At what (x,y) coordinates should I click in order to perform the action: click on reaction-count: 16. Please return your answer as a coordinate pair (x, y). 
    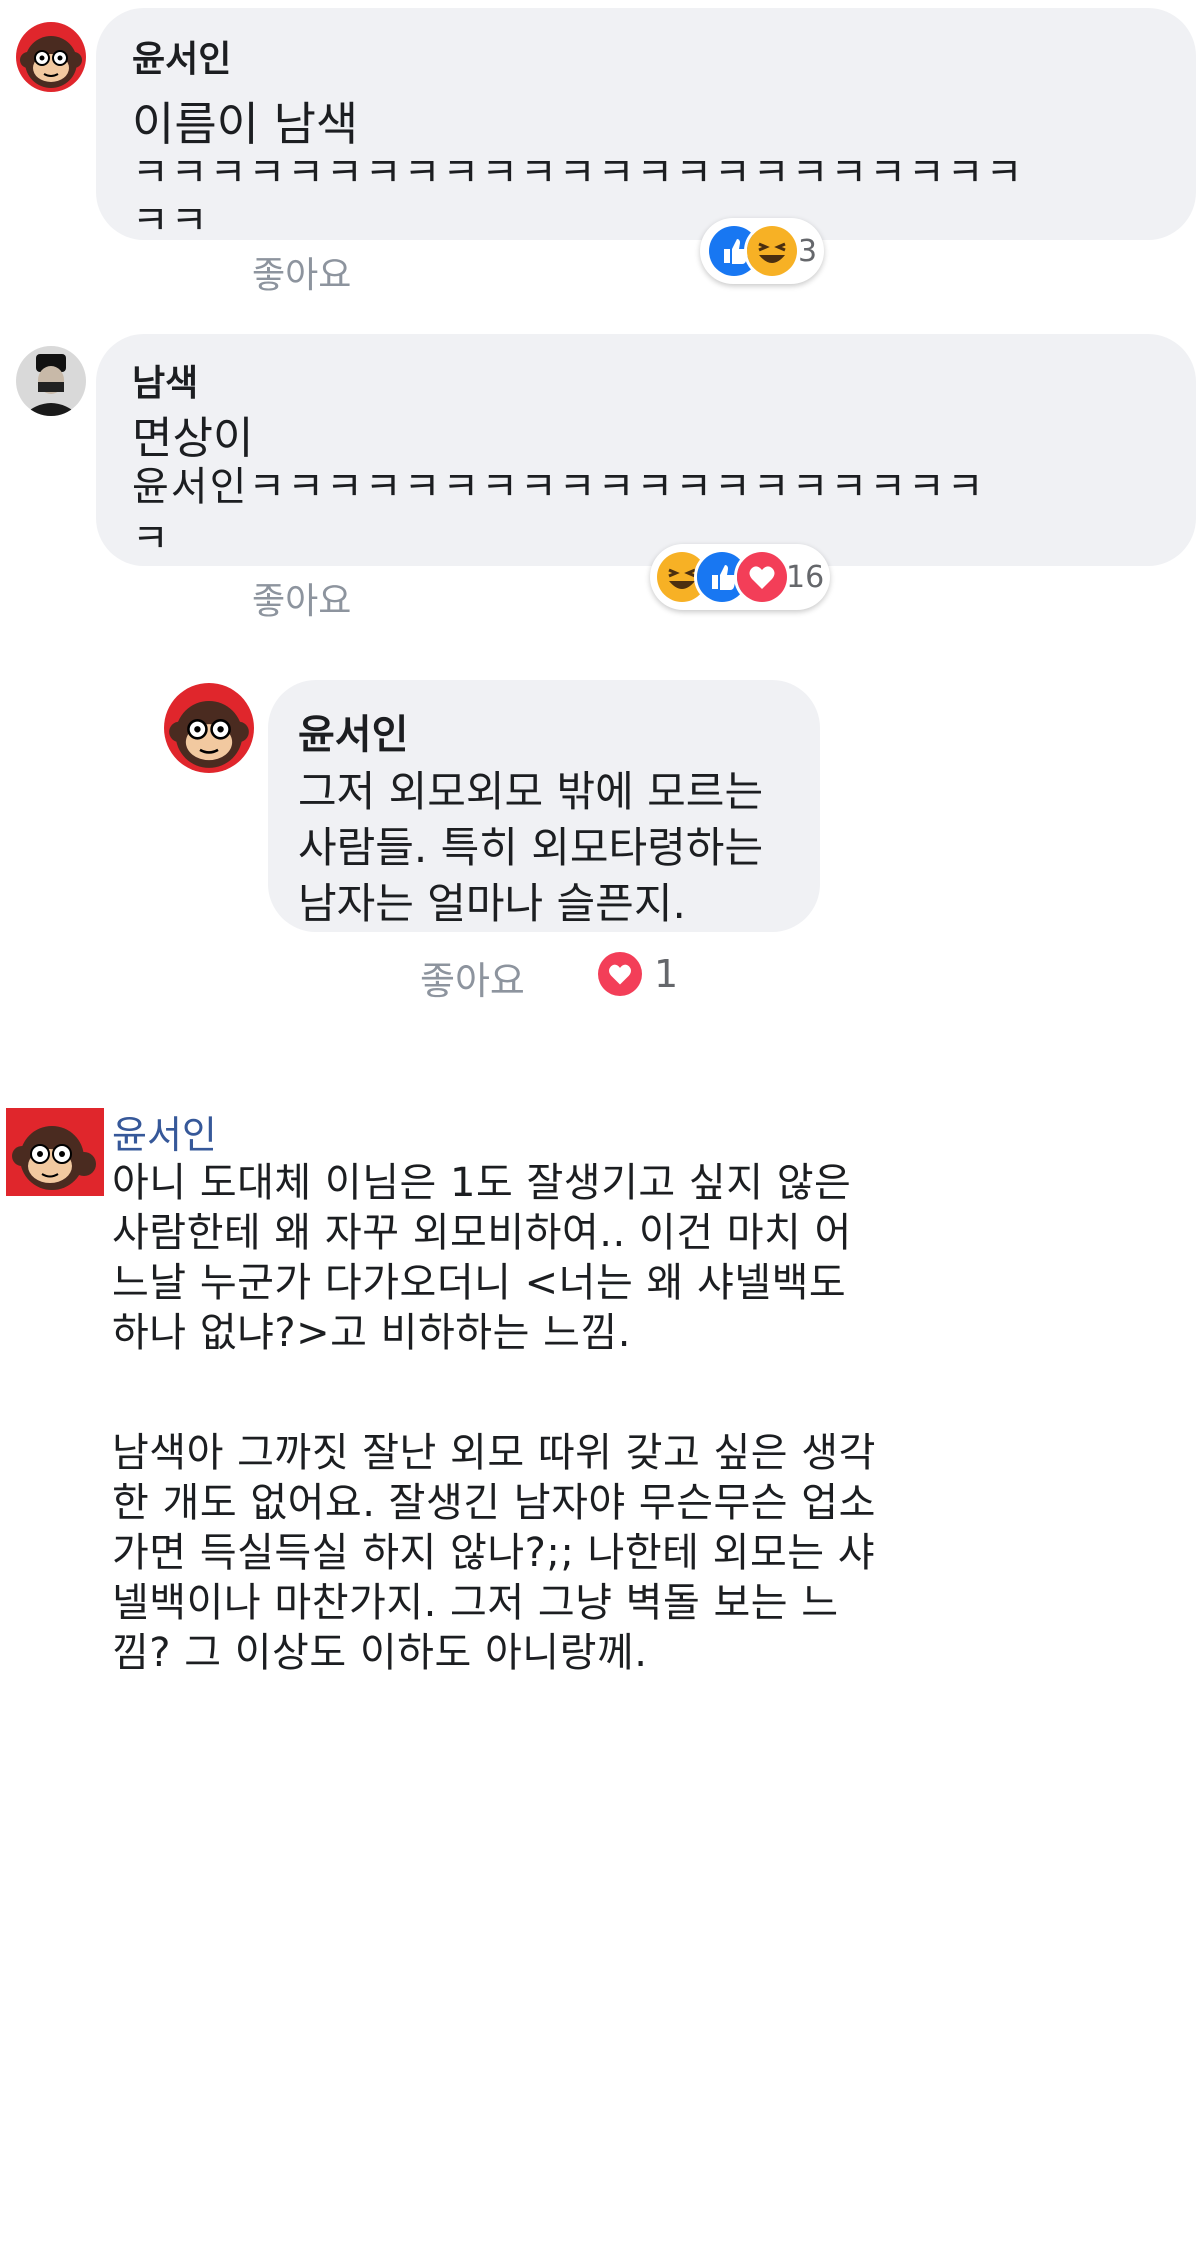
    Looking at the image, I should click on (805, 577).